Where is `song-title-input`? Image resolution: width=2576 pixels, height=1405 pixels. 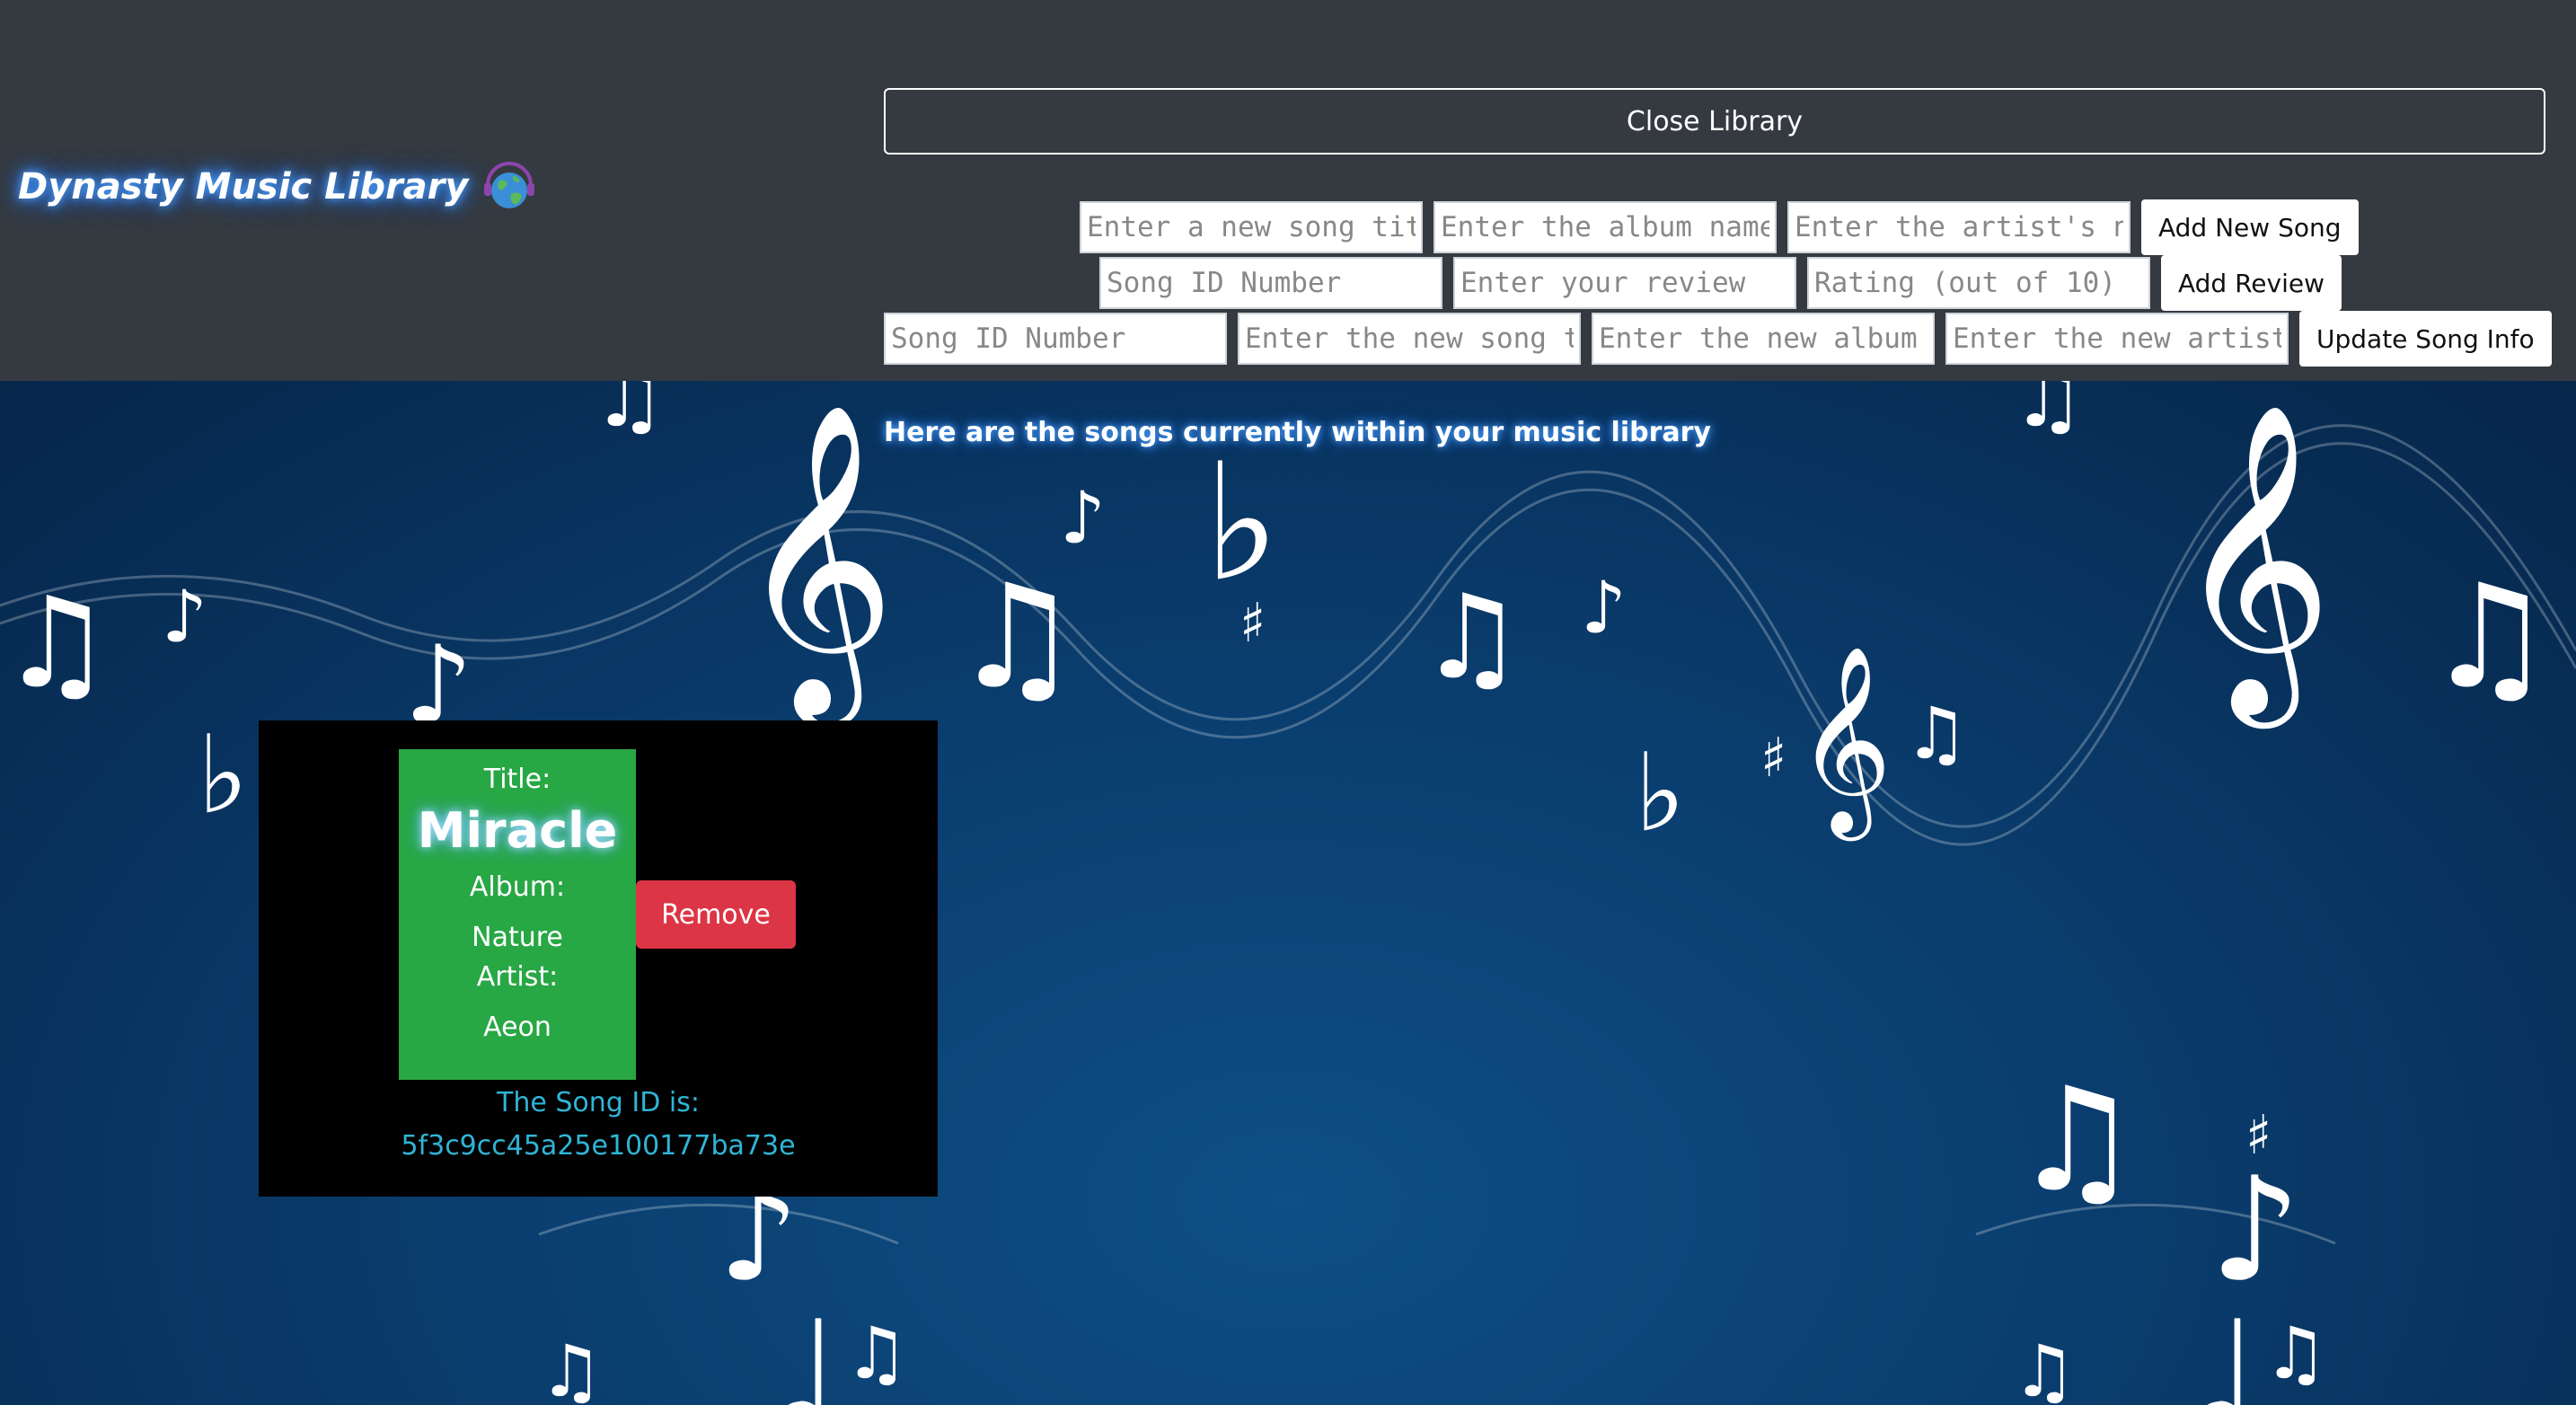
song-title-input is located at coordinates (1251, 227).